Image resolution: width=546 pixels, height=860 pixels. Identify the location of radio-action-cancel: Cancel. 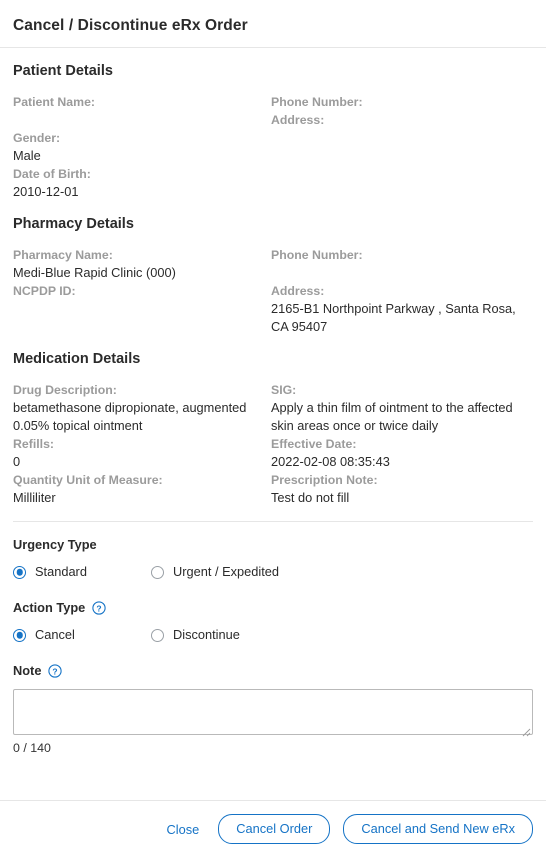
(82, 635).